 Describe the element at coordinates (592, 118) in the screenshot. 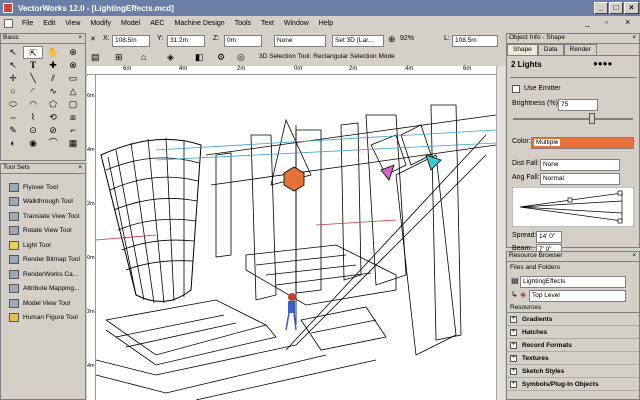

I see `brightness-slider-thumb` at that location.